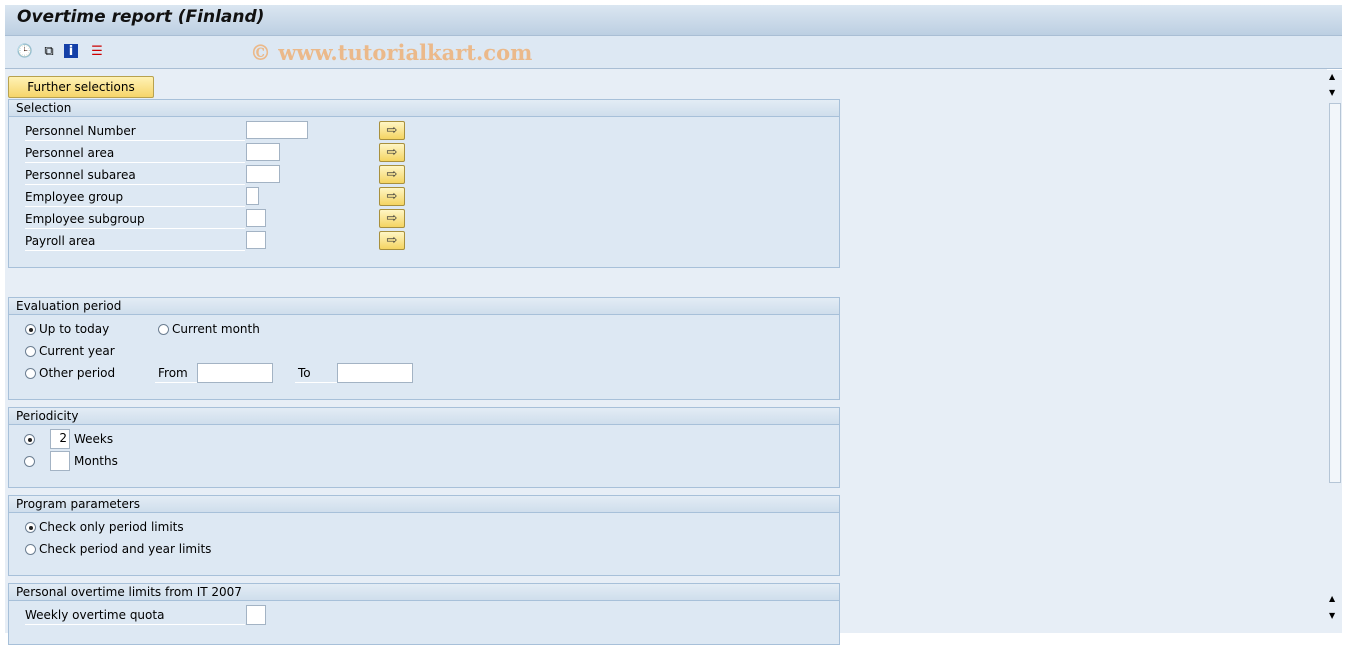  What do you see at coordinates (424, 348) in the screenshot?
I see `evaluation-period-group: Evaluation period` at bounding box center [424, 348].